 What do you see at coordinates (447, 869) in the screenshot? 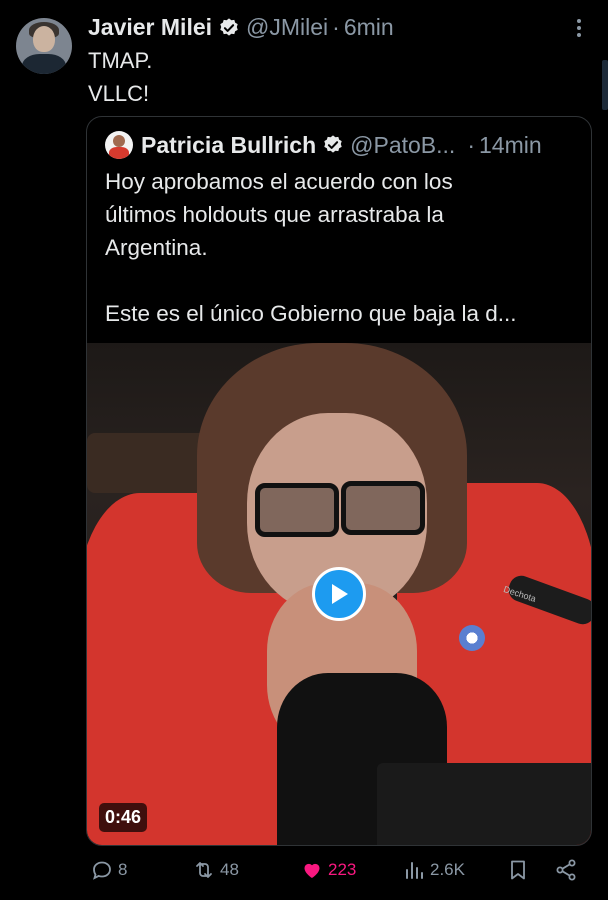
I see `views-count: 2.6K` at bounding box center [447, 869].